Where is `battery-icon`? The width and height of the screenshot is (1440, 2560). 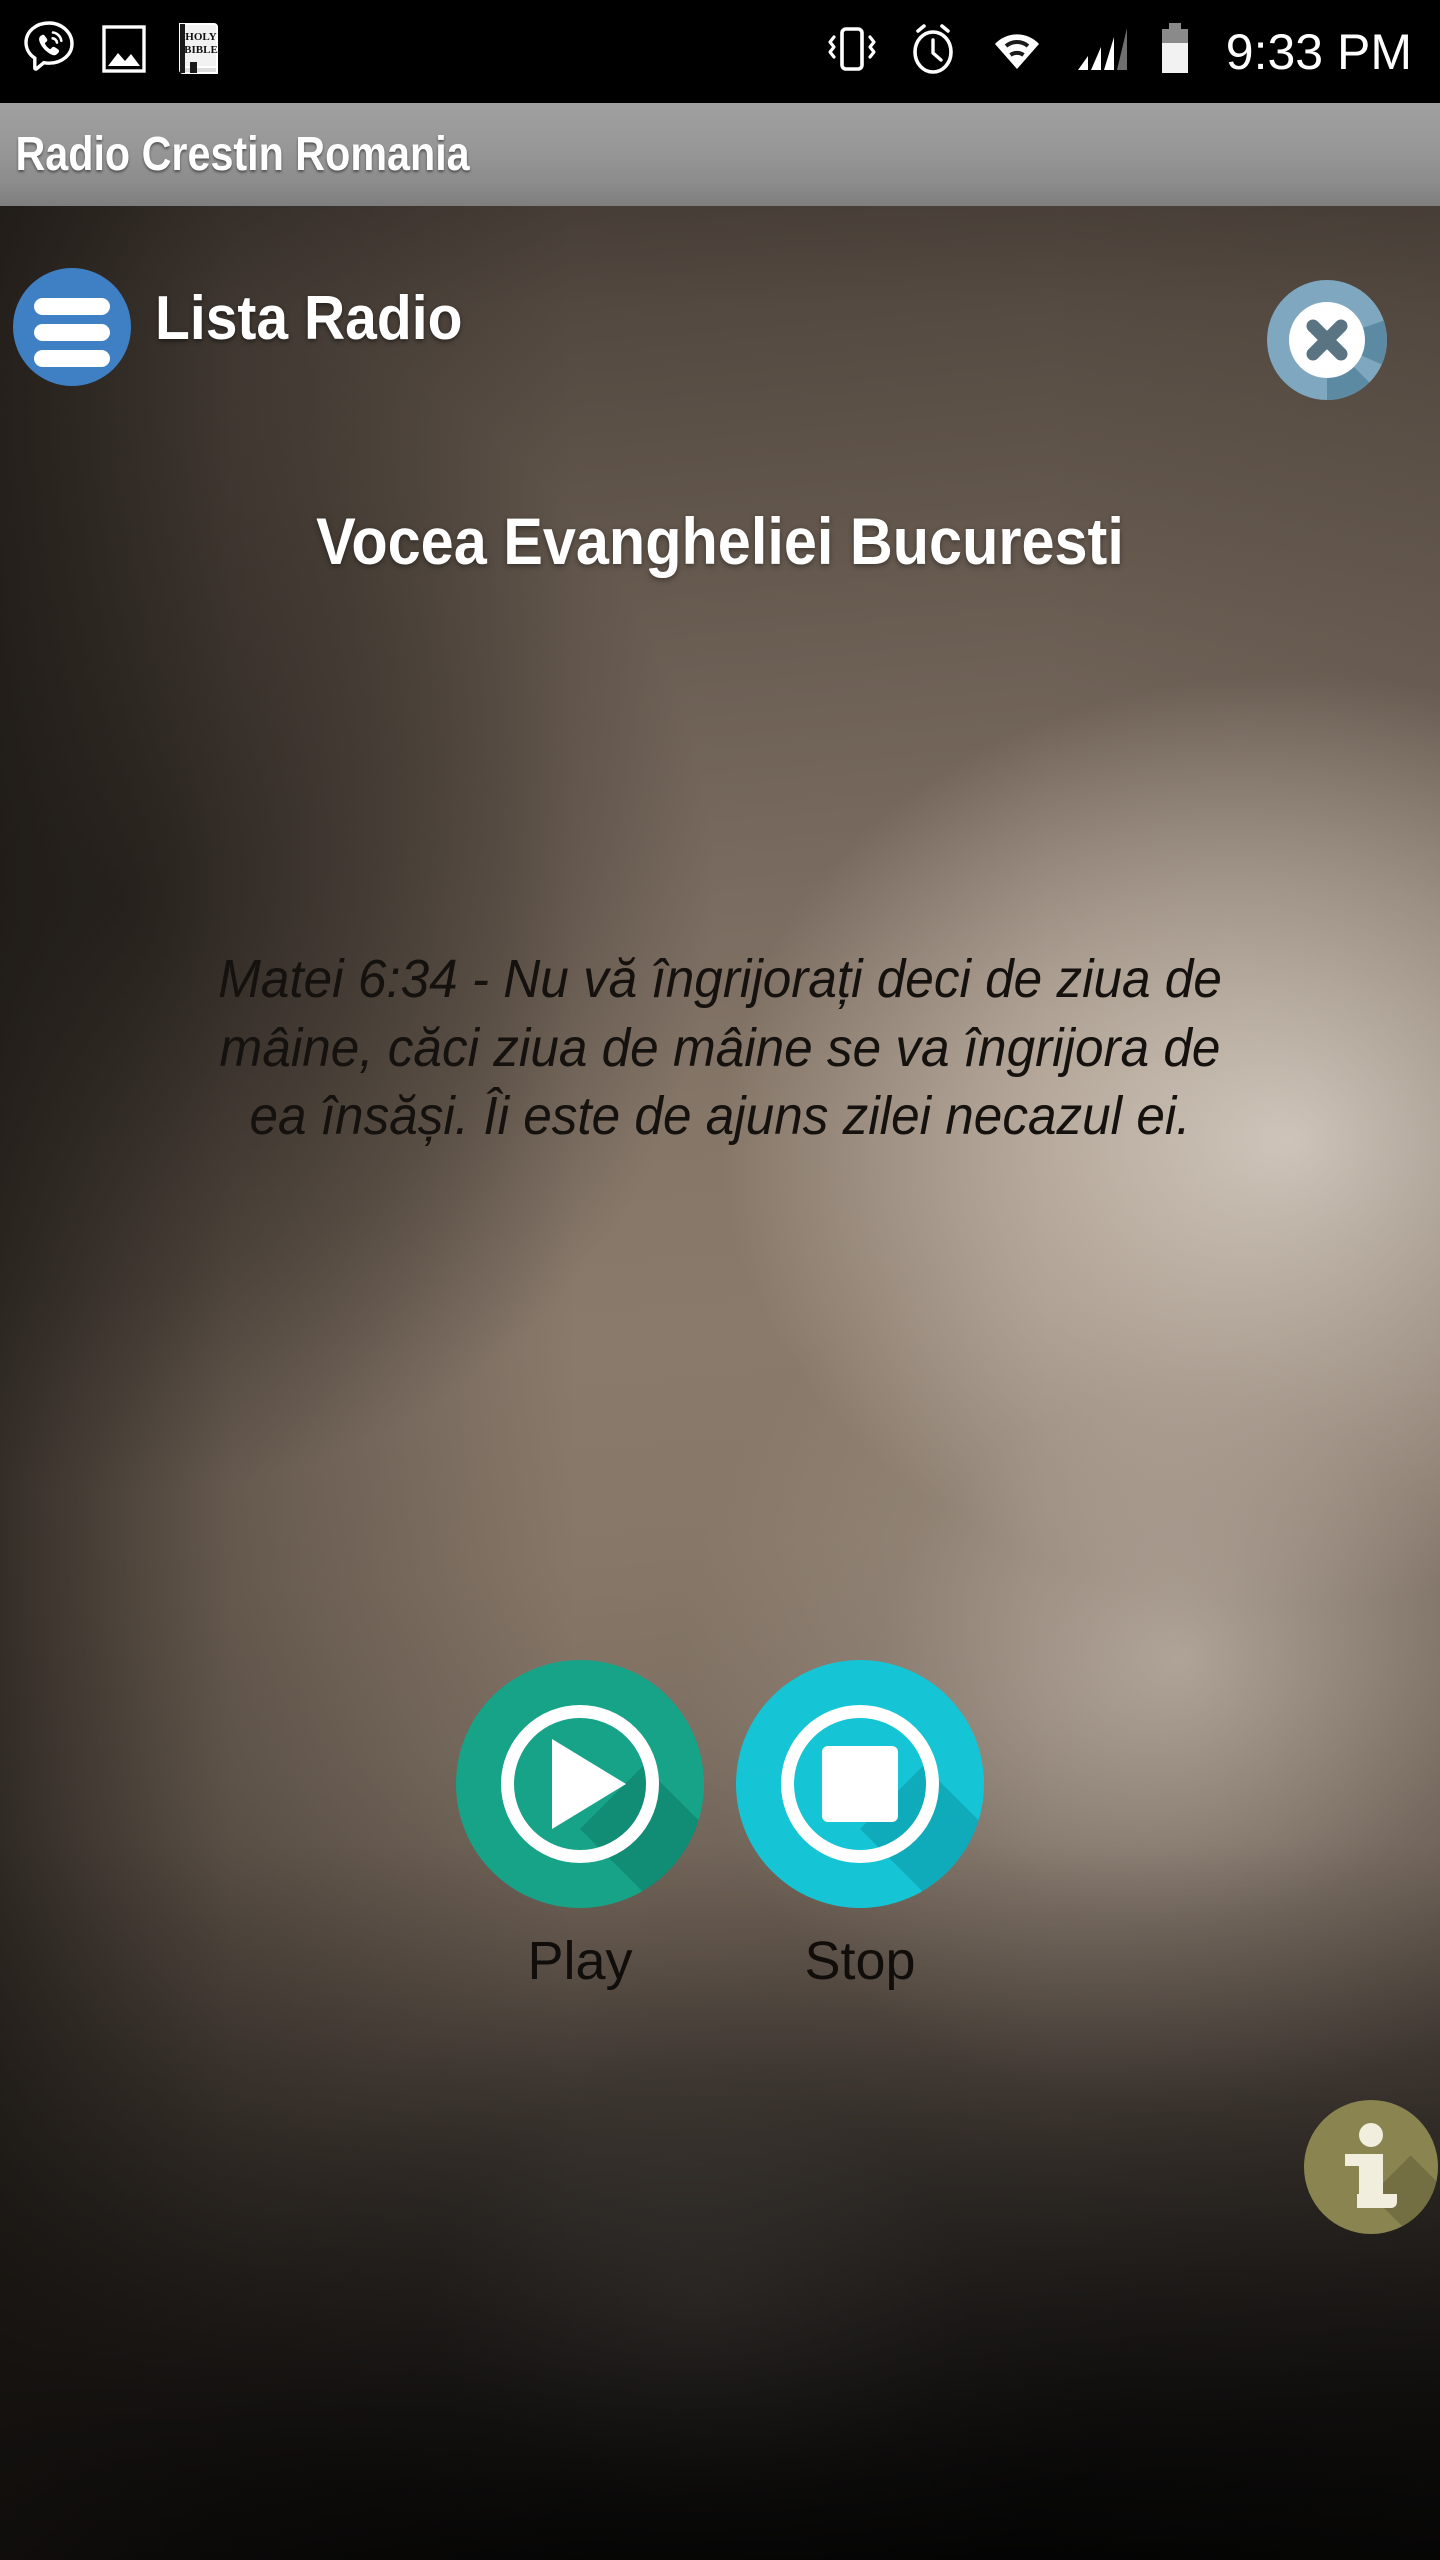 battery-icon is located at coordinates (1175, 51).